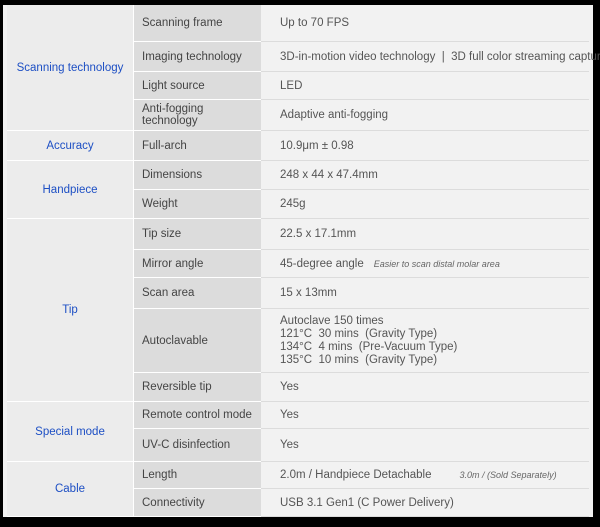 Image resolution: width=600 pixels, height=527 pixels. I want to click on mirror-angle-text: 45-degree angle, so click(322, 263).